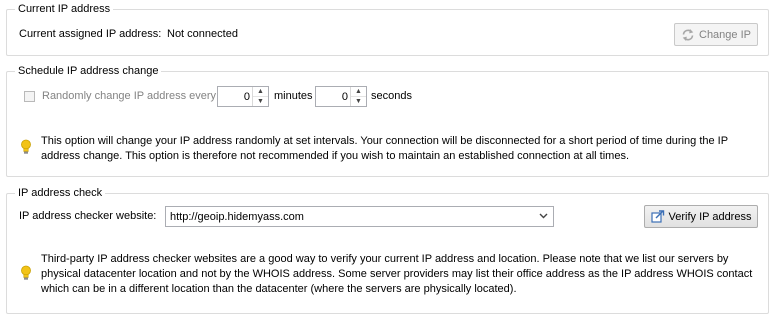 The height and width of the screenshot is (319, 775). Describe the element at coordinates (710, 216) in the screenshot. I see `verify-ip-label: Verify IP address` at that location.